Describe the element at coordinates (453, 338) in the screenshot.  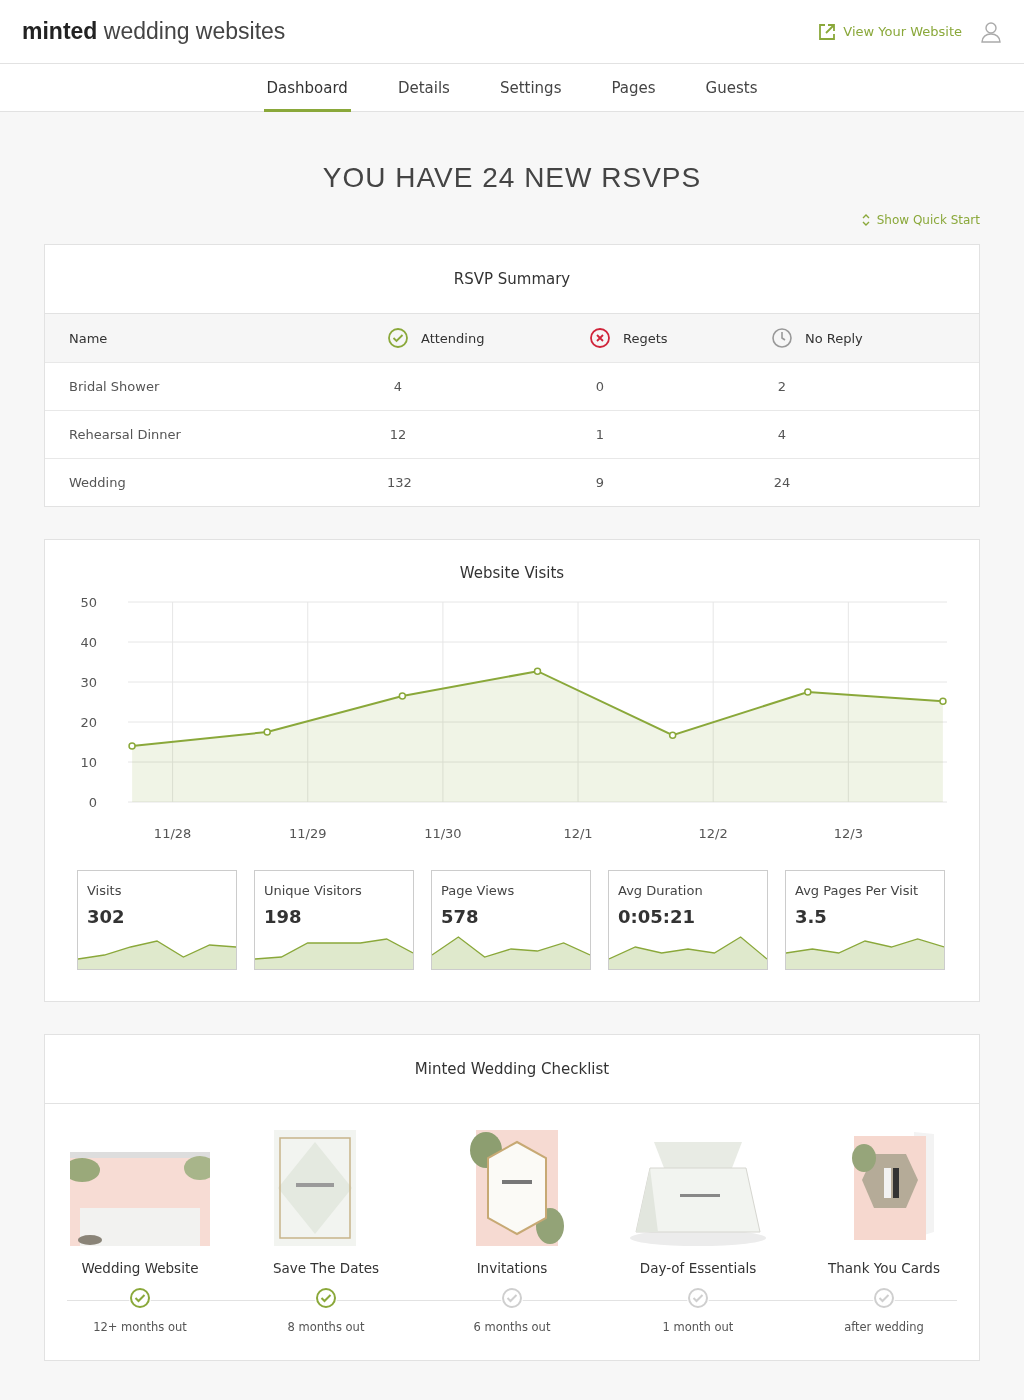
I see `column-header: Attending` at that location.